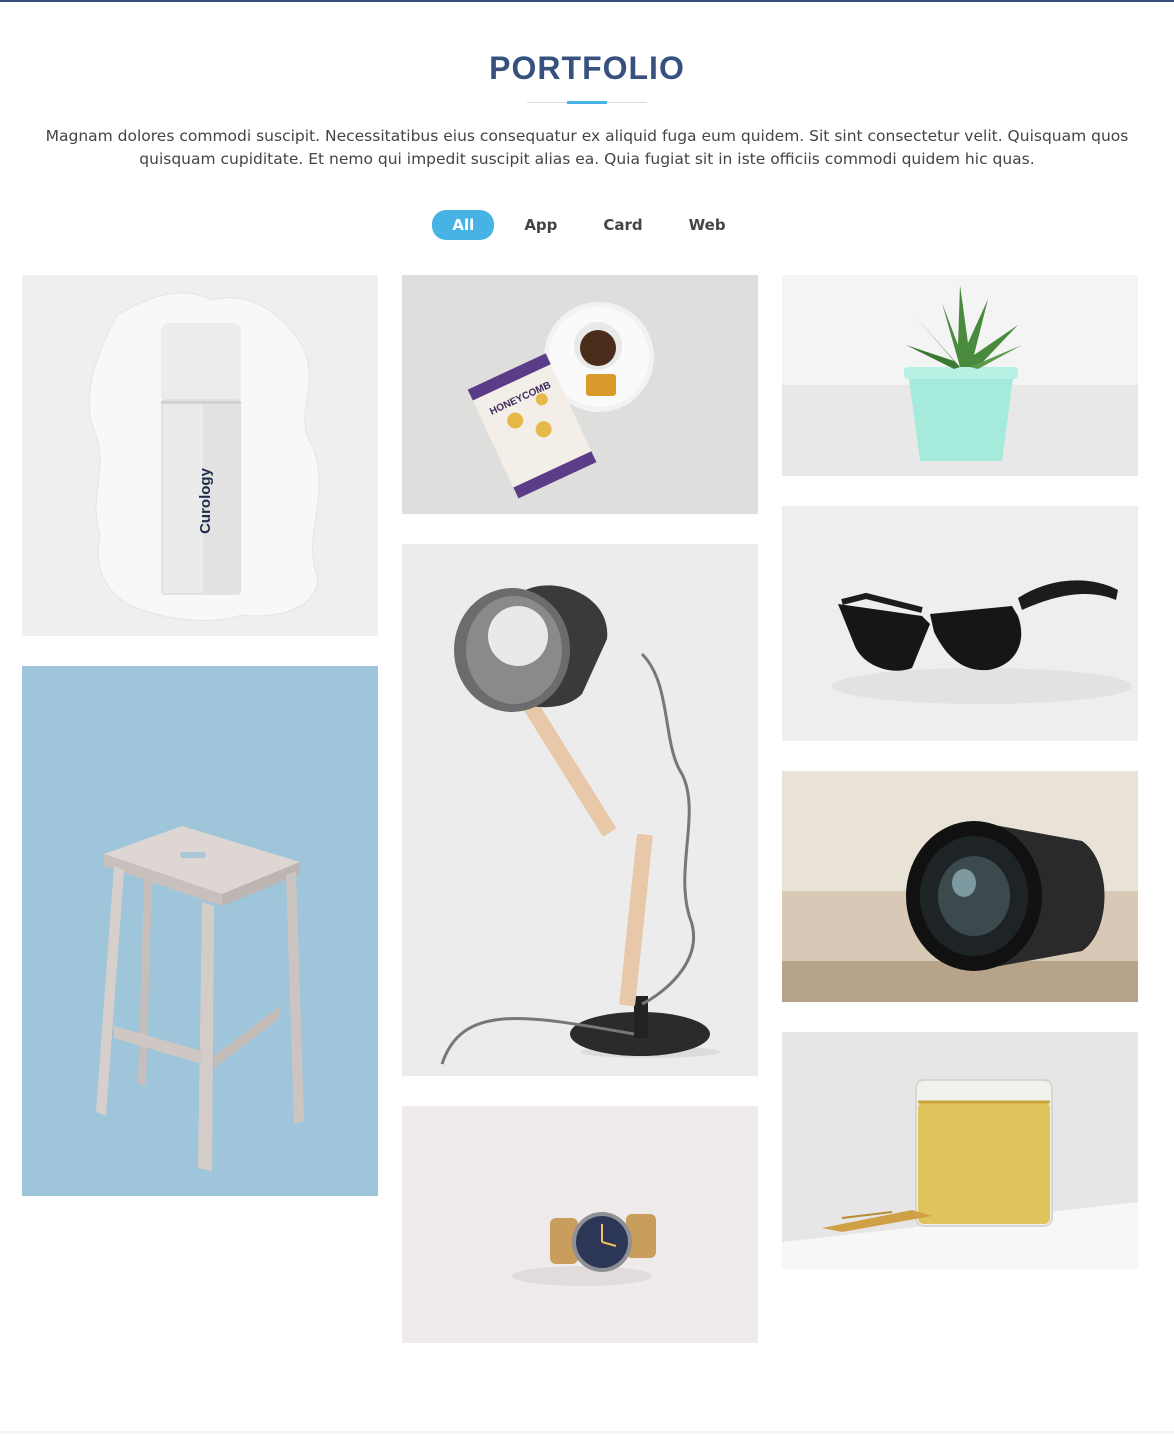 This screenshot has height=1436, width=1174. I want to click on portfolio-item-glass, so click(960, 1150).